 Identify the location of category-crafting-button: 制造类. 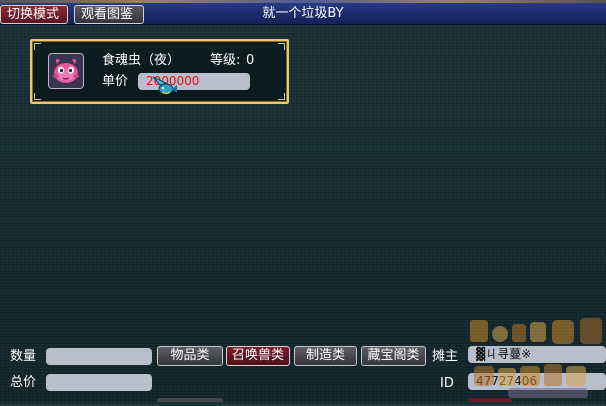
(325, 356).